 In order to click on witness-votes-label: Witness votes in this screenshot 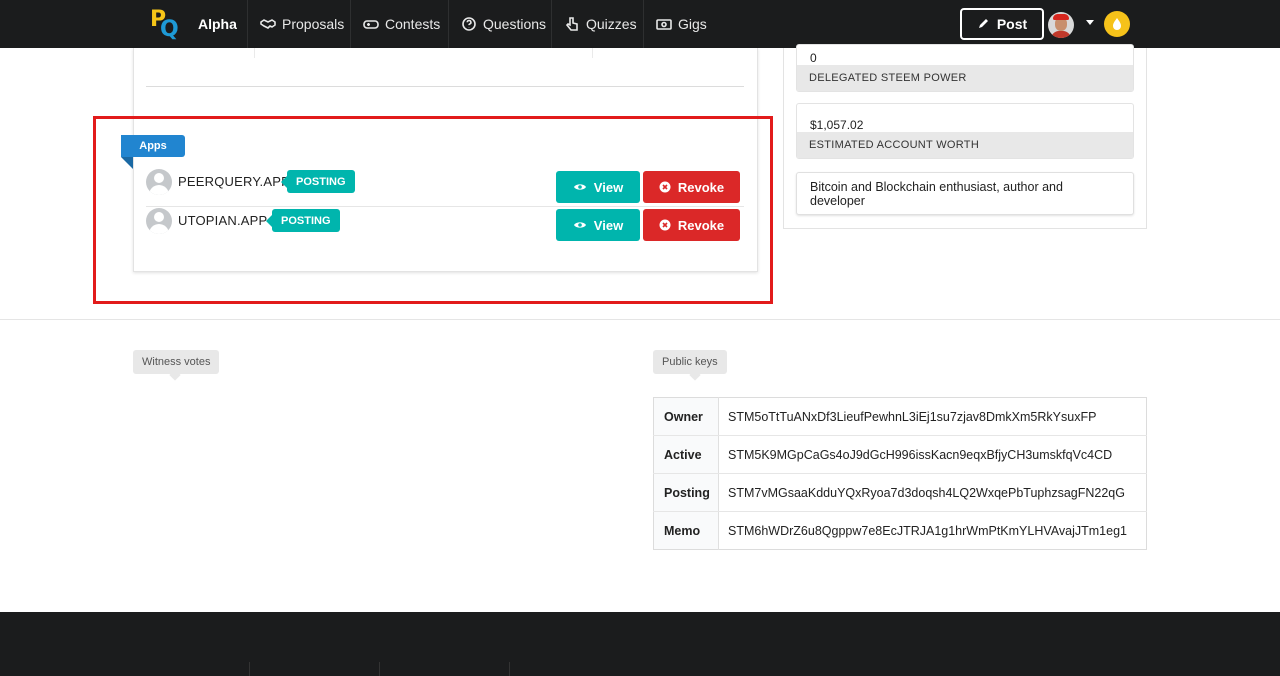, I will do `click(176, 362)`.